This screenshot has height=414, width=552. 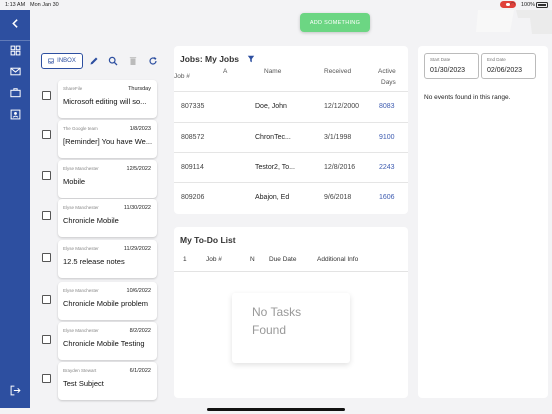 What do you see at coordinates (388, 82) in the screenshot?
I see `column-header-days: Days` at bounding box center [388, 82].